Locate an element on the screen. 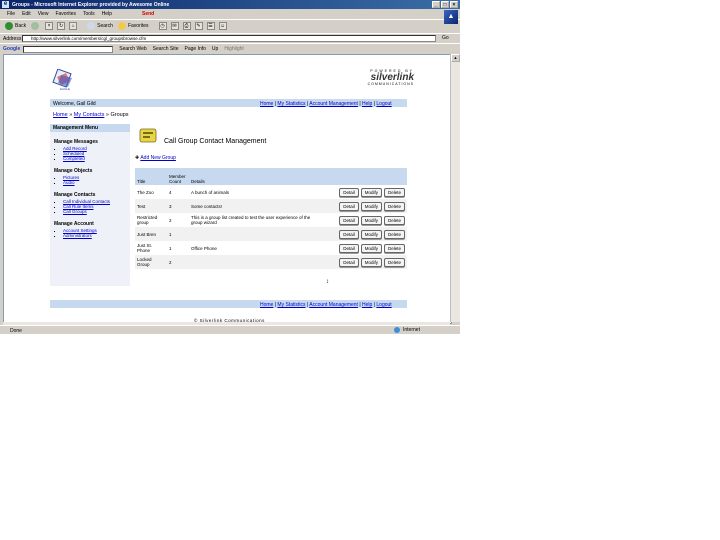  menu-file: File is located at coordinates (11, 14).